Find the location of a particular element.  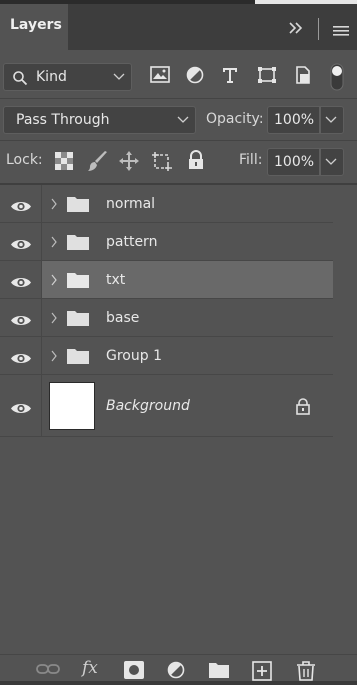

layer-name: base is located at coordinates (123, 317).